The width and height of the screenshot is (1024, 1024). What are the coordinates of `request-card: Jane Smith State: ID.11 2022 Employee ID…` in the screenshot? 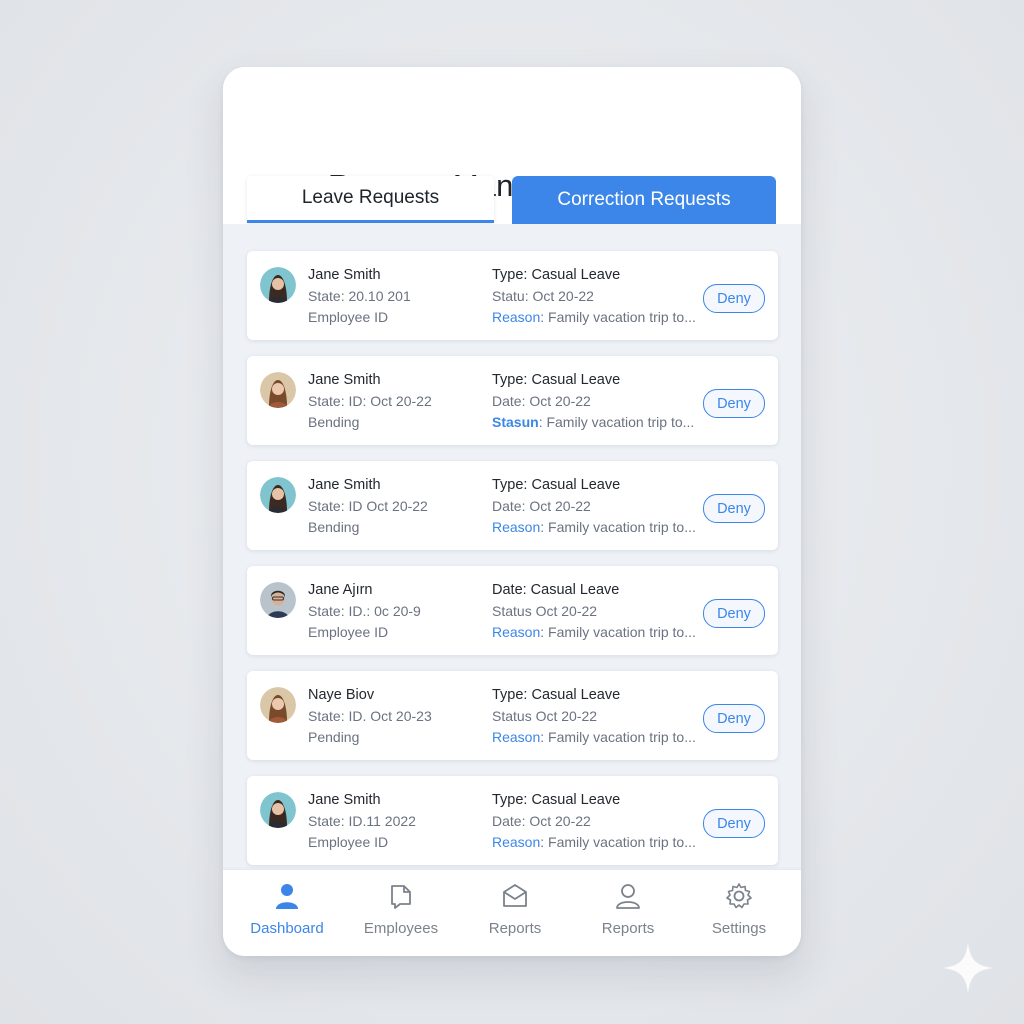 It's located at (512, 820).